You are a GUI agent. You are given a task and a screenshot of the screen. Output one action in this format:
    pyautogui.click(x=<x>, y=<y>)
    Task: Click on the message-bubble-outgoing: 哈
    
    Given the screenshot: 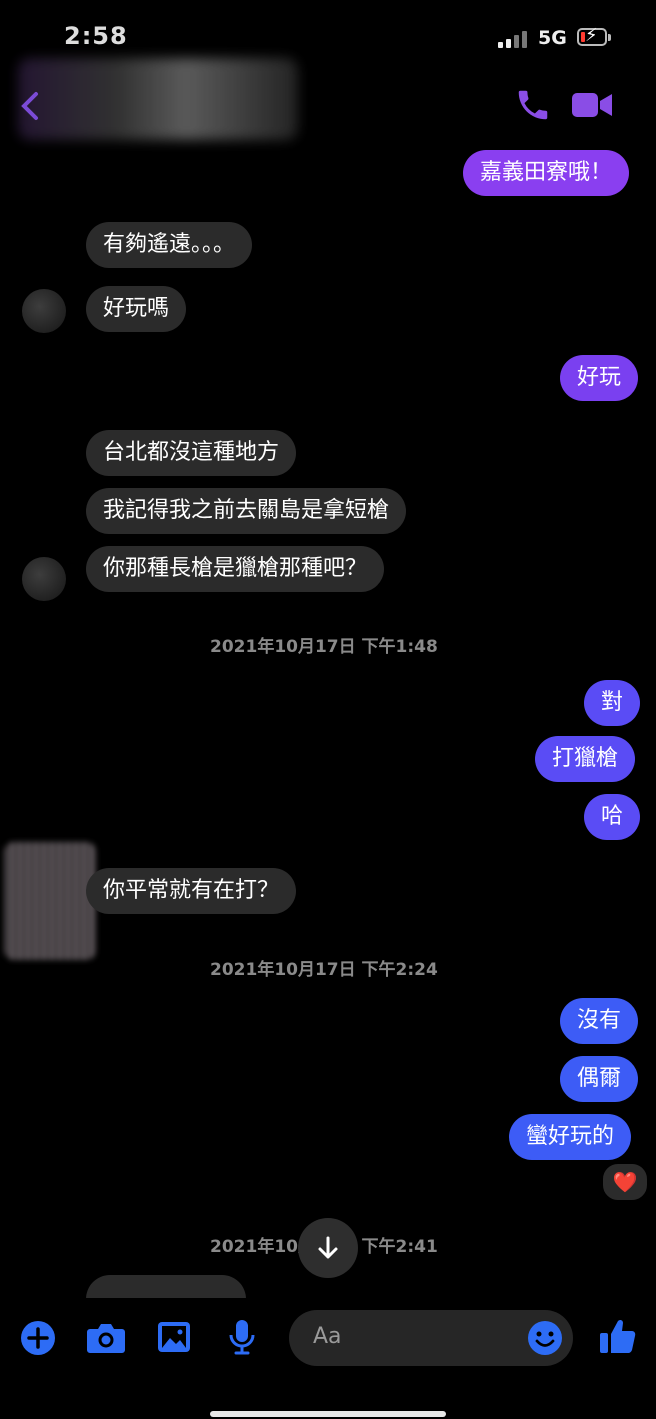 What is the action you would take?
    pyautogui.click(x=612, y=817)
    